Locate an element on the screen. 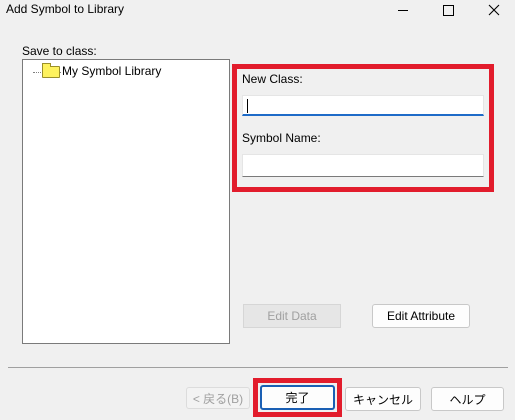 The image size is (515, 420). close-icon is located at coordinates (494, 10).